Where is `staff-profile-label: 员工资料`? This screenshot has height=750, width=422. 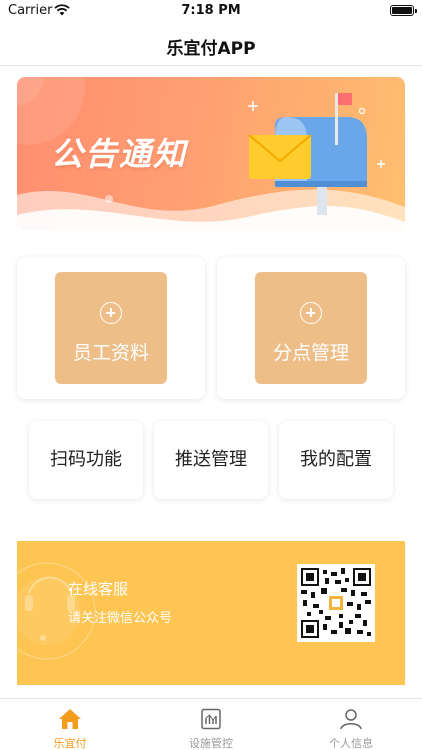 staff-profile-label: 员工资料 is located at coordinates (110, 353).